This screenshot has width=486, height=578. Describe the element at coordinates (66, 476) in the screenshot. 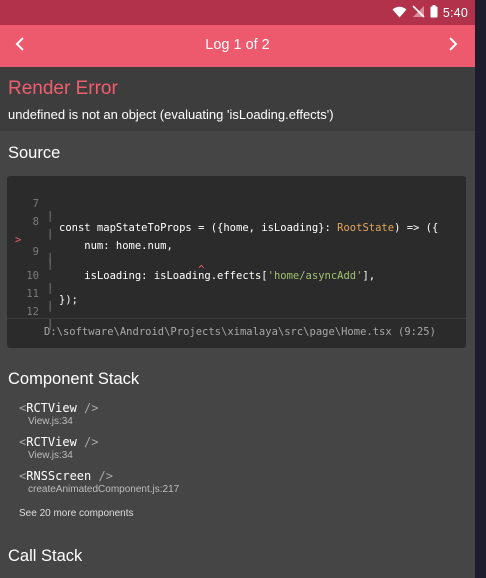

I see `frame-name: <RNSScreen />` at that location.